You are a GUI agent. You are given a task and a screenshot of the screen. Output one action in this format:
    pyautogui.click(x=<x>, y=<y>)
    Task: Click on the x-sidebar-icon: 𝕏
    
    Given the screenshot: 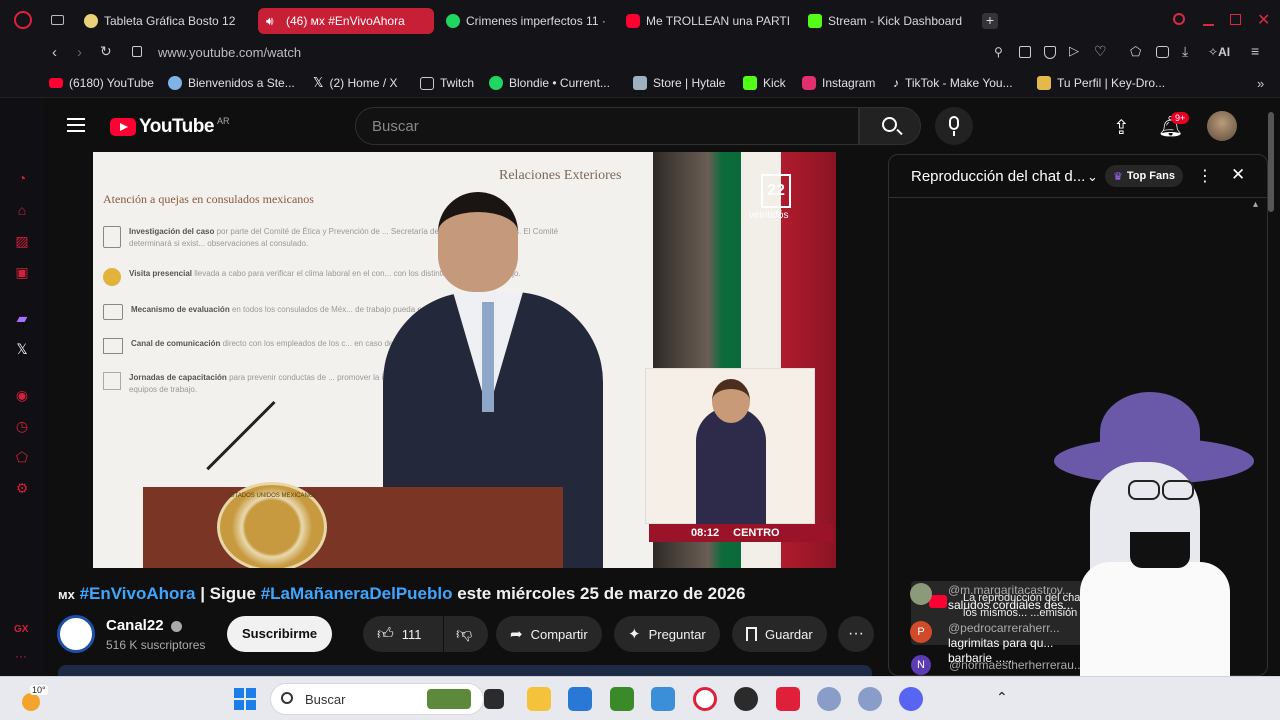 What is the action you would take?
    pyautogui.click(x=22, y=349)
    